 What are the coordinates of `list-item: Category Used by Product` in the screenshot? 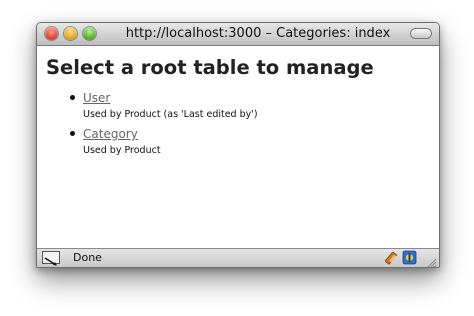 It's located at (164, 142).